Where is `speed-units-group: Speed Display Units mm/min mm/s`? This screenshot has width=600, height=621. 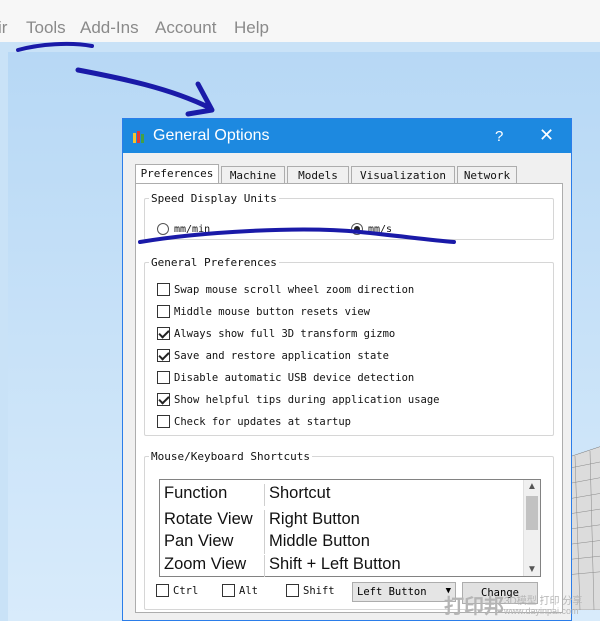 speed-units-group: Speed Display Units mm/min mm/s is located at coordinates (349, 216).